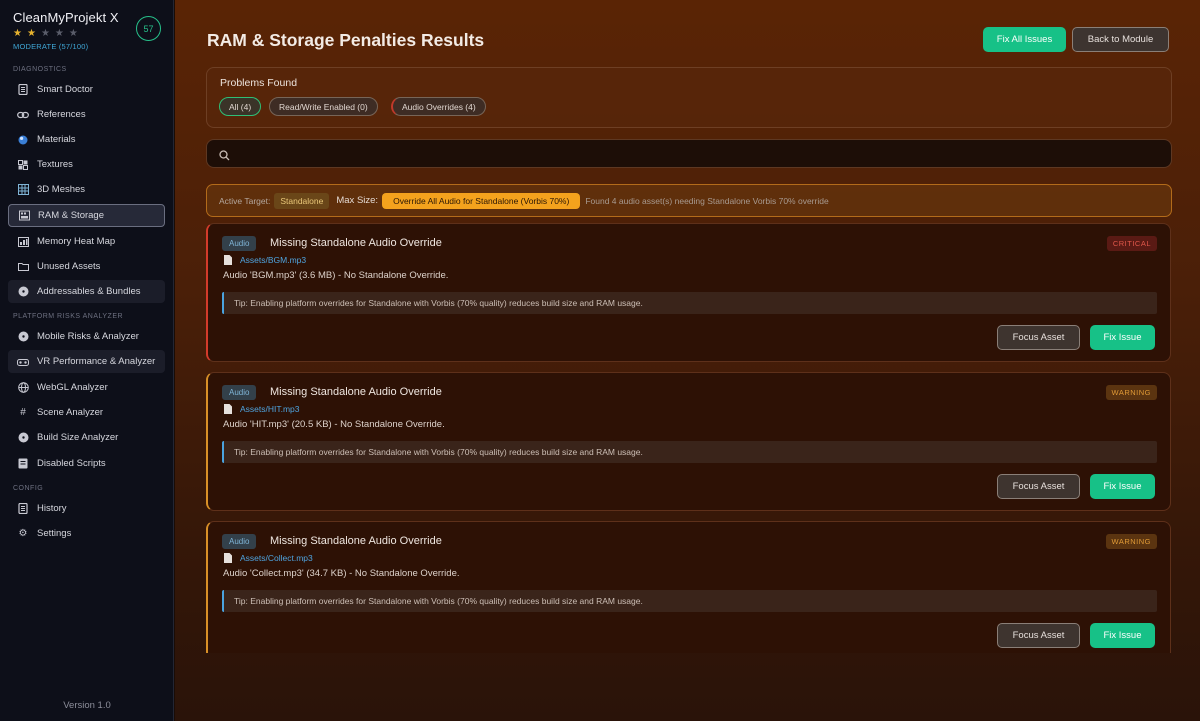  Describe the element at coordinates (23, 267) in the screenshot. I see `folder-icon` at that location.